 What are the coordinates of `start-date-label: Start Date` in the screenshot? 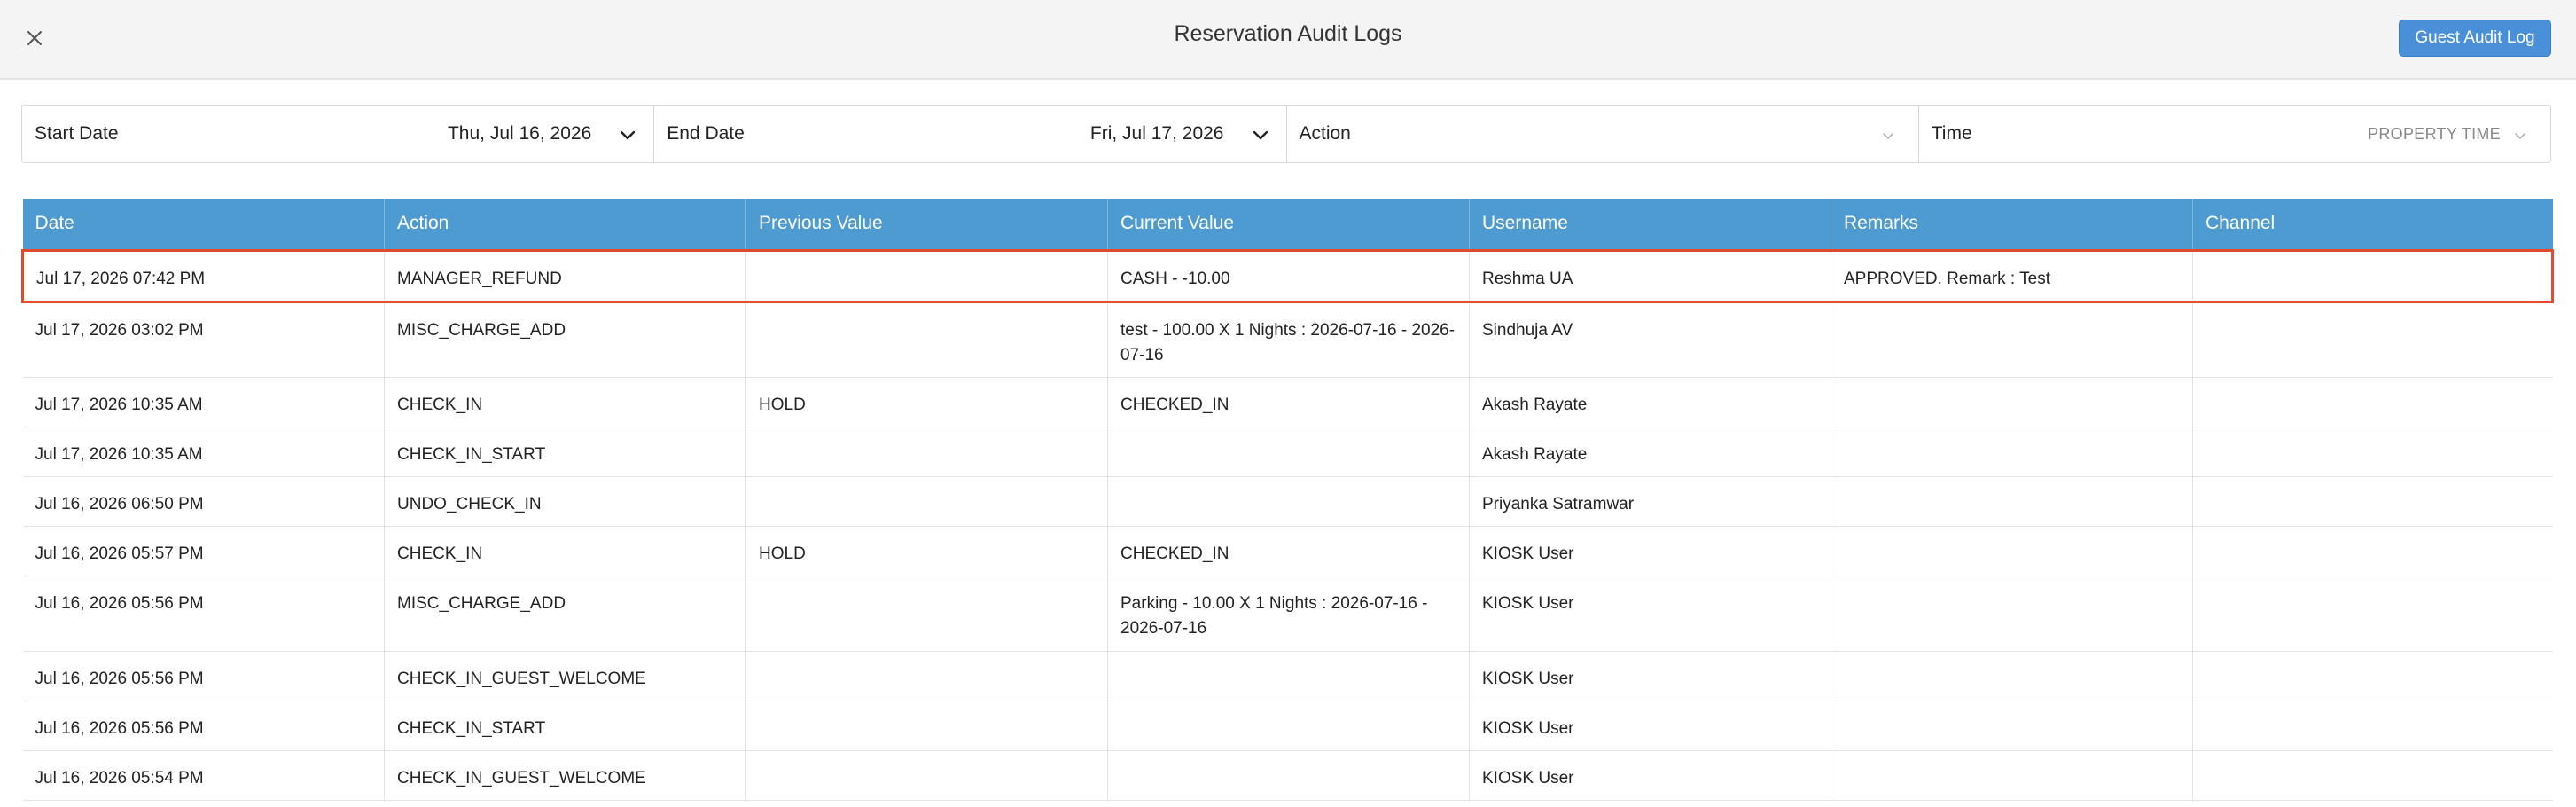 It's located at (77, 133).